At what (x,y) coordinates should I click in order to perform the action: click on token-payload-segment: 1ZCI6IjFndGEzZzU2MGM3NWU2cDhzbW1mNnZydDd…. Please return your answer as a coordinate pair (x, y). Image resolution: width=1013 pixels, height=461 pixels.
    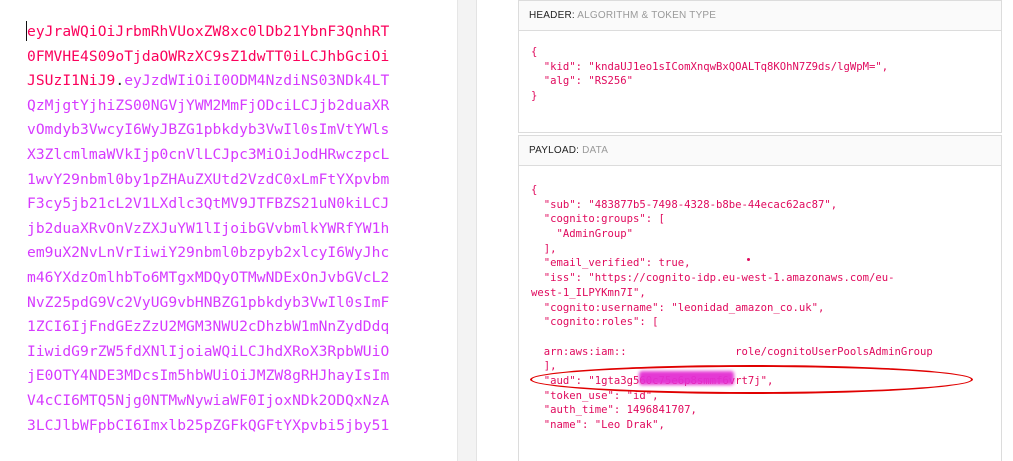
    Looking at the image, I should click on (208, 327).